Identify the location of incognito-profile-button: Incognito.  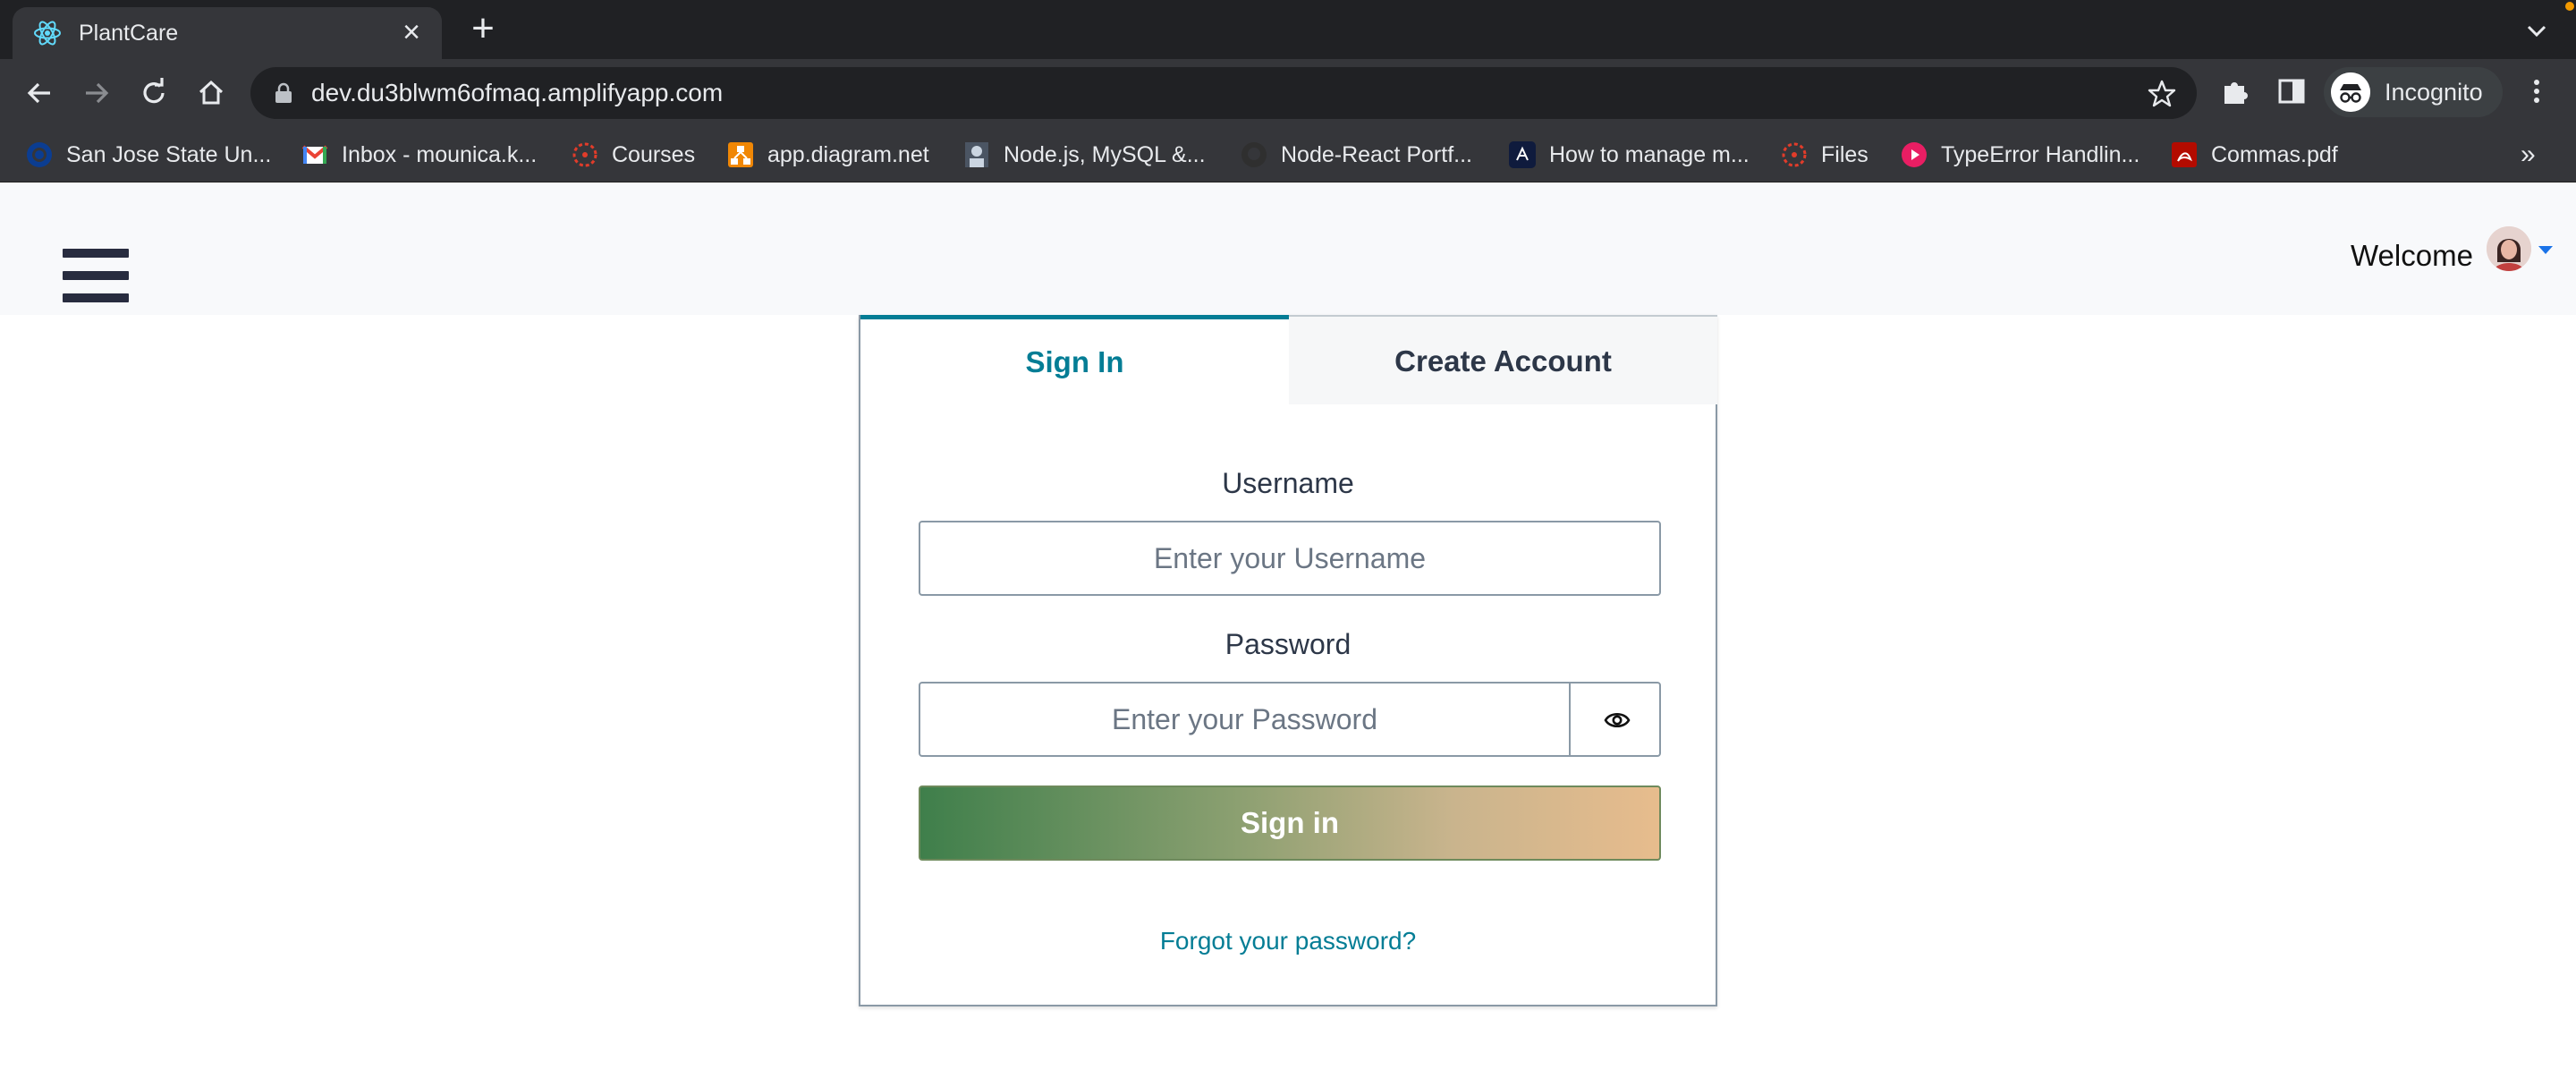
(2413, 92).